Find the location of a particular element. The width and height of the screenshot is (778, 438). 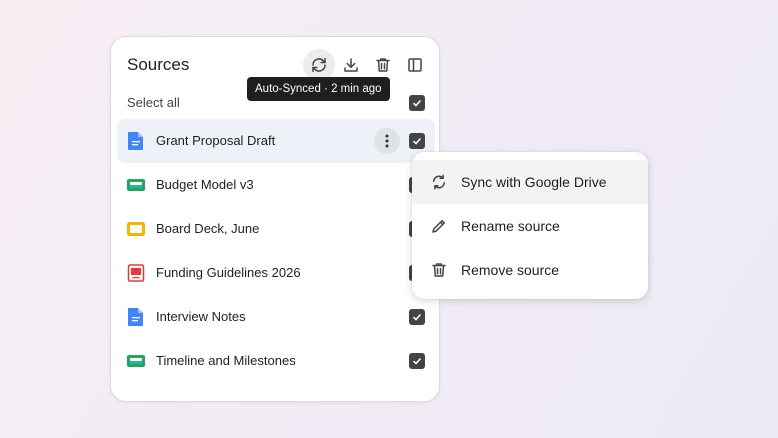

source-label: Funding Guidelines 2026 is located at coordinates (228, 272).